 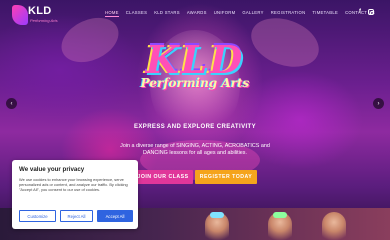 What do you see at coordinates (167, 13) in the screenshot?
I see `menu-item-kld-stars: KLD STARS` at bounding box center [167, 13].